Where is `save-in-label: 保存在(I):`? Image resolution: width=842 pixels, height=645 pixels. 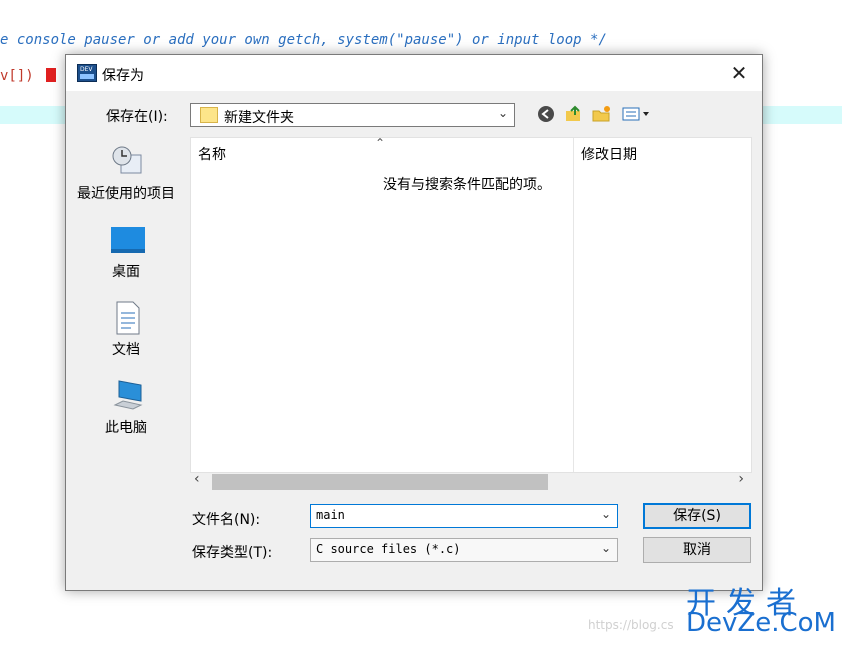 save-in-label: 保存在(I): is located at coordinates (137, 117).